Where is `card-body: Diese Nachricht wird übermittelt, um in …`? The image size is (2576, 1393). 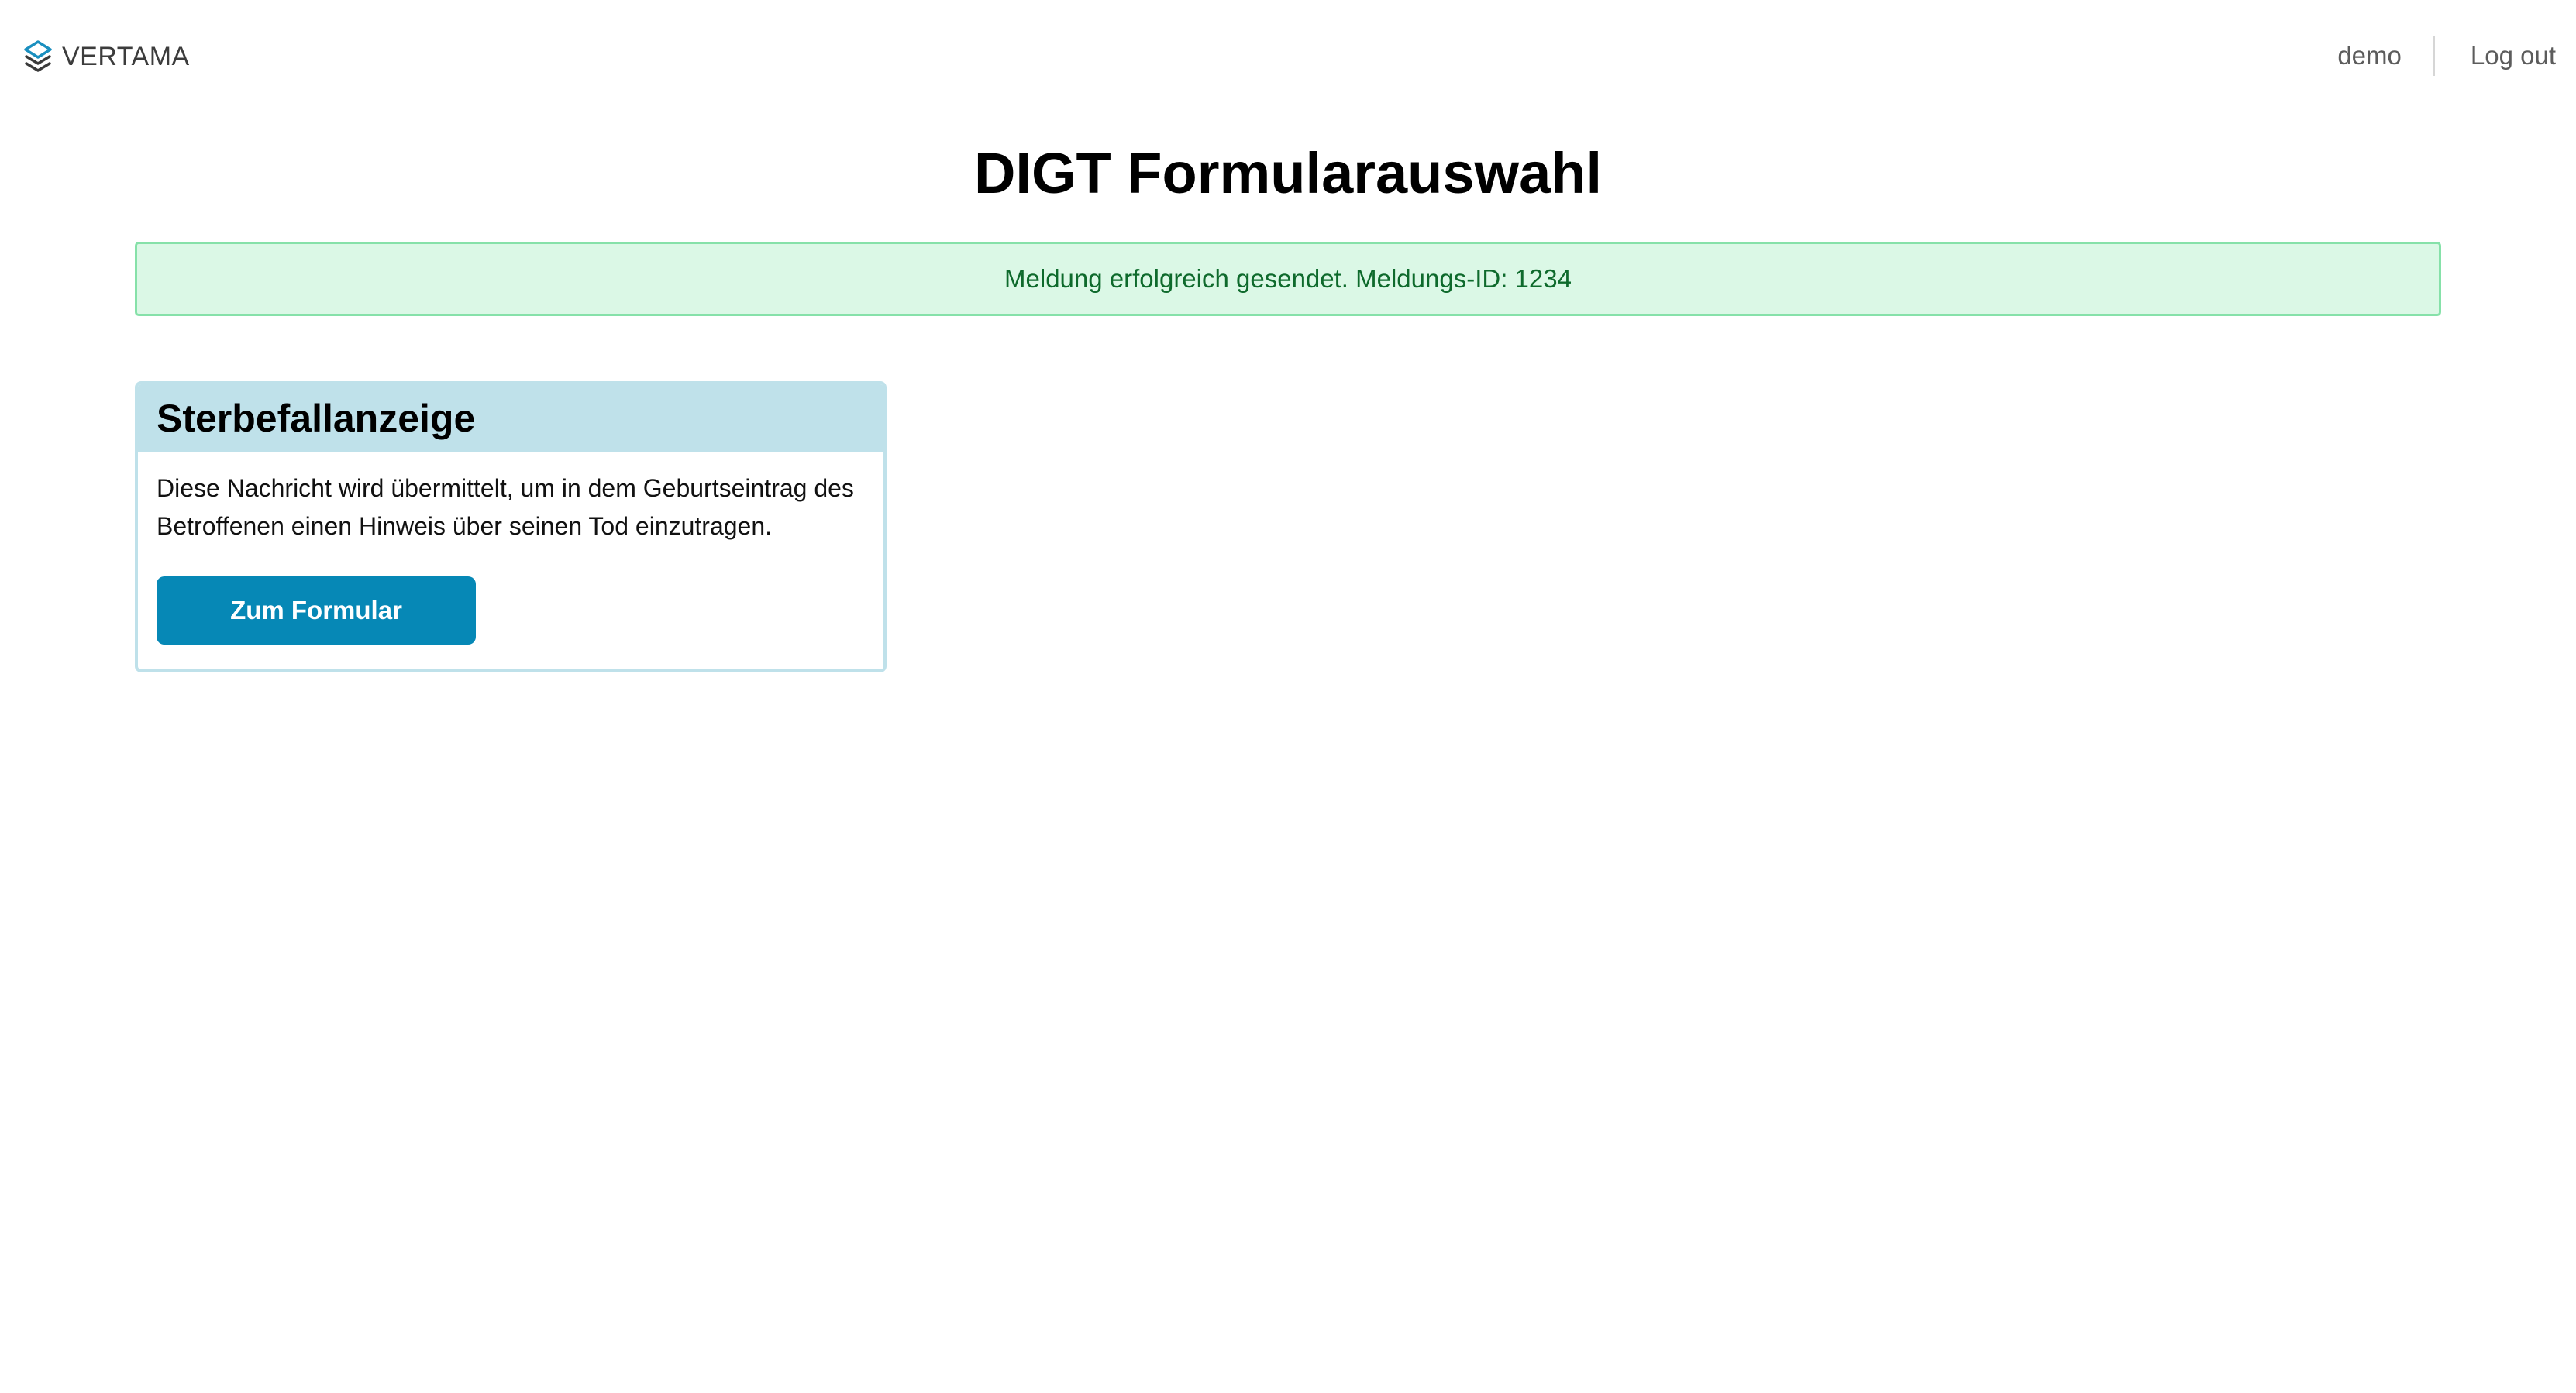
card-body: Diese Nachricht wird übermittelt, um in … is located at coordinates (510, 548).